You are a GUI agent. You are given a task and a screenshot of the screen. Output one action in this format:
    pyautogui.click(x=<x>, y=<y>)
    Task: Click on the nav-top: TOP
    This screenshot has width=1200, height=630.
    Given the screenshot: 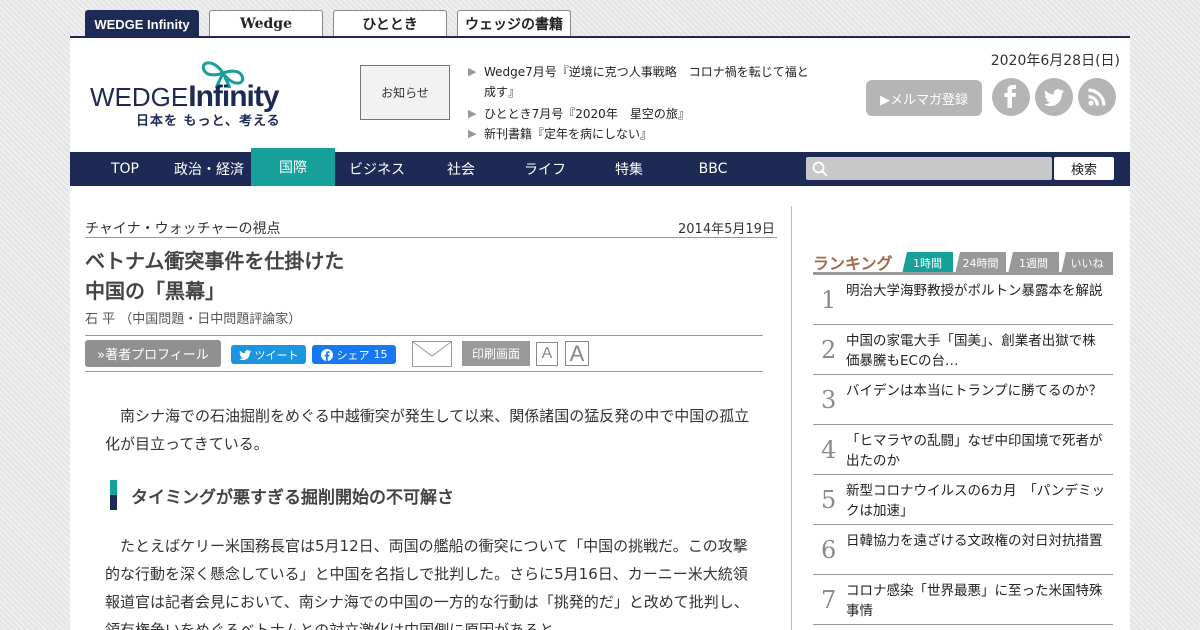 What is the action you would take?
    pyautogui.click(x=125, y=169)
    